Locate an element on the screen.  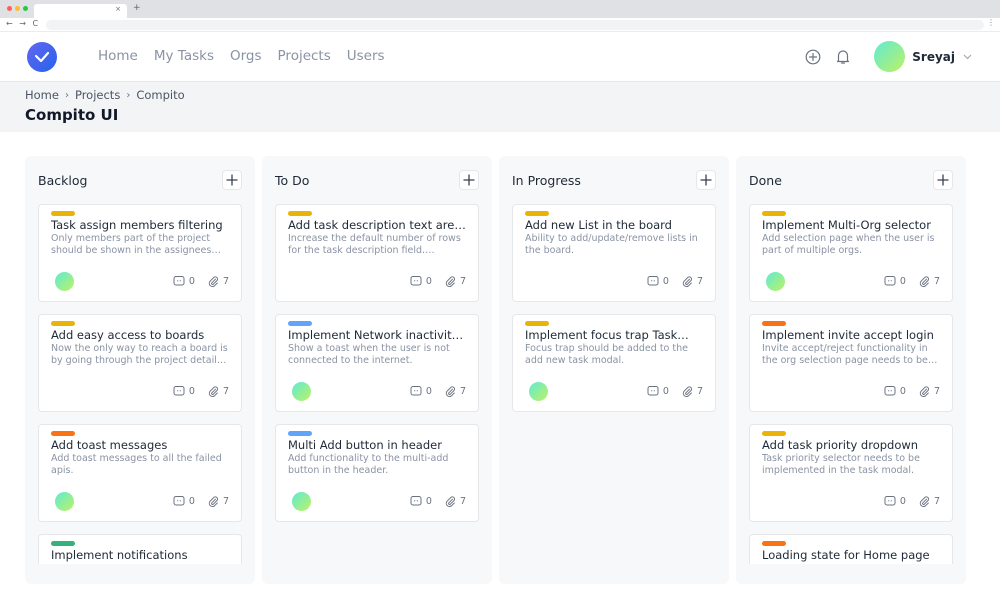
task-title: Implement notifications is located at coordinates (119, 555).